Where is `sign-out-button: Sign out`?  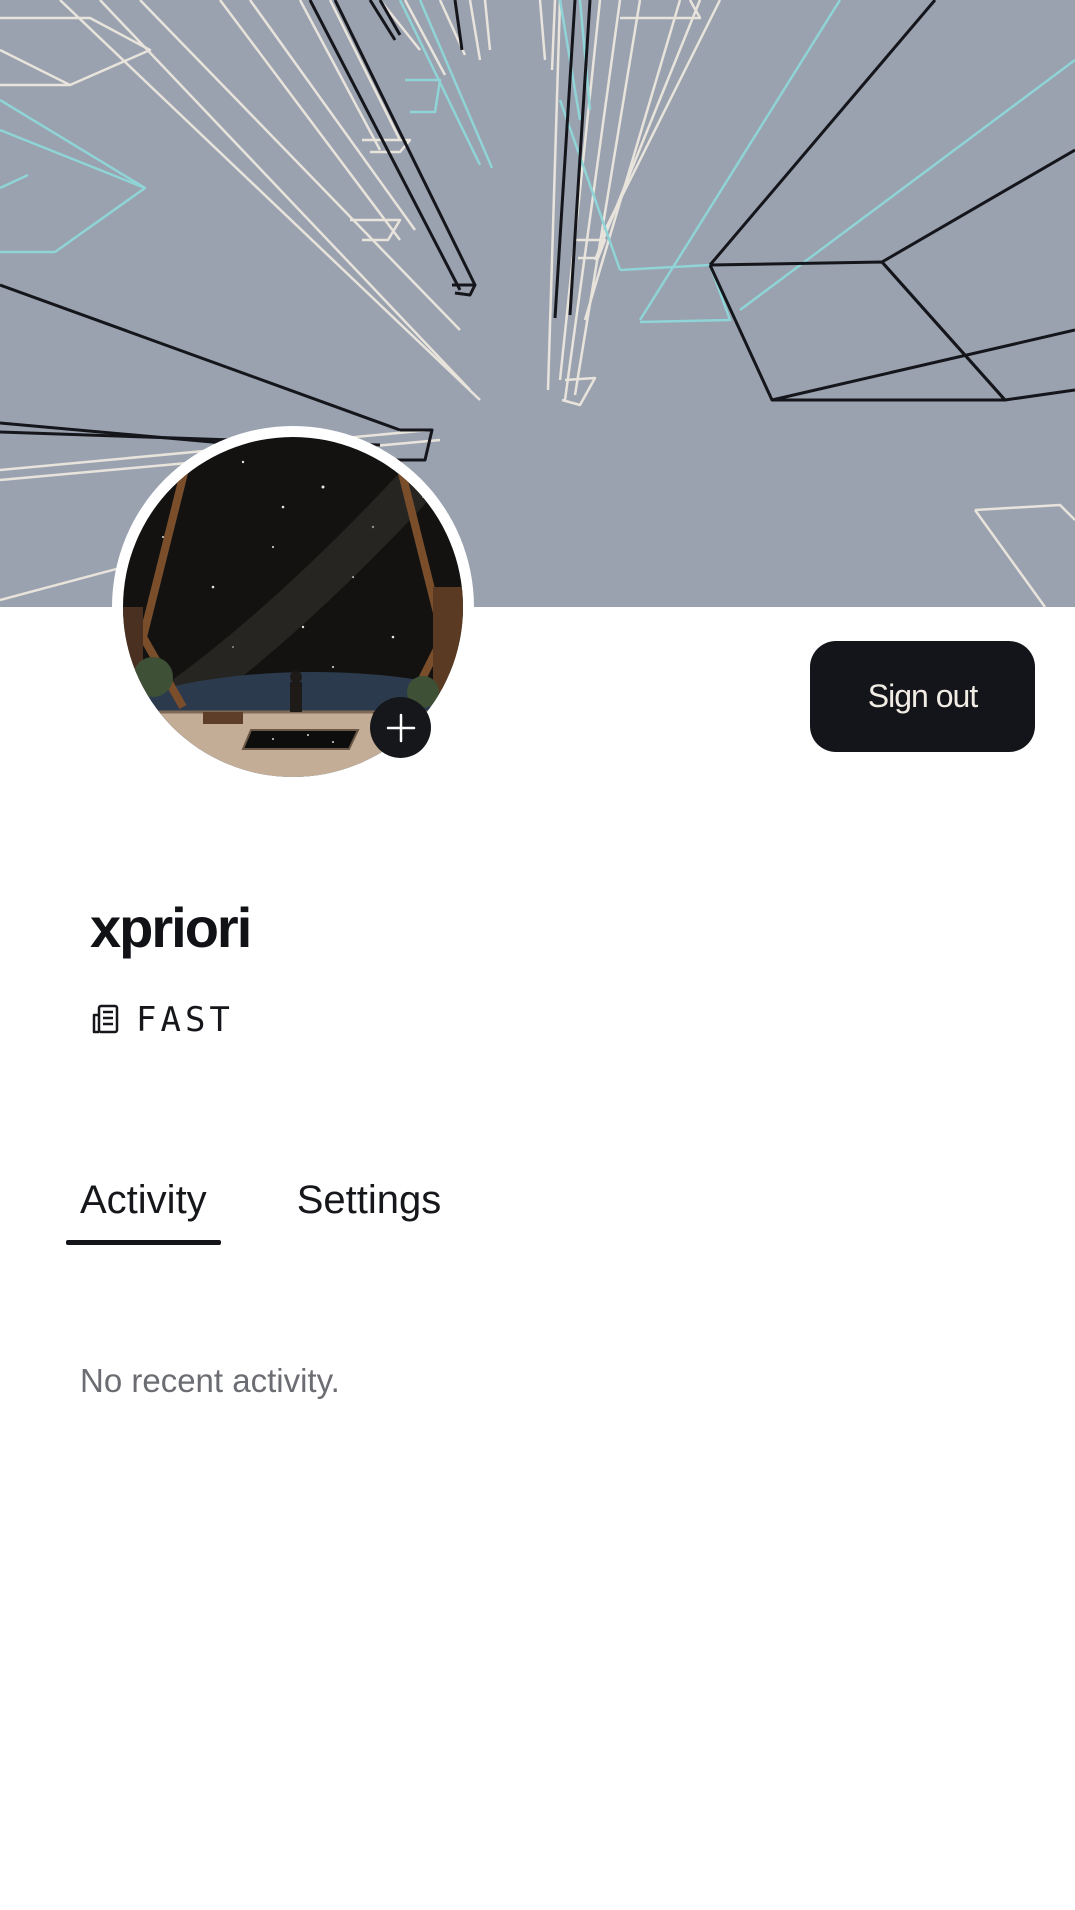
sign-out-button: Sign out is located at coordinates (922, 696).